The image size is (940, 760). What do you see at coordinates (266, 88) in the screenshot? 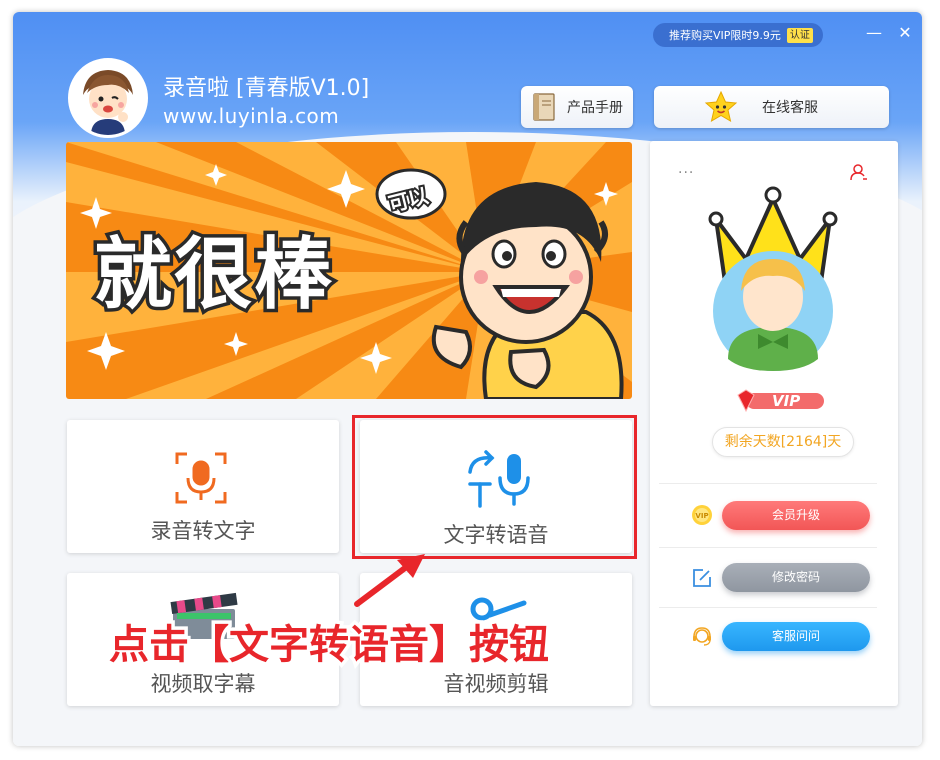
I see `app-title: 录音啦 [青春版V1.0]` at bounding box center [266, 88].